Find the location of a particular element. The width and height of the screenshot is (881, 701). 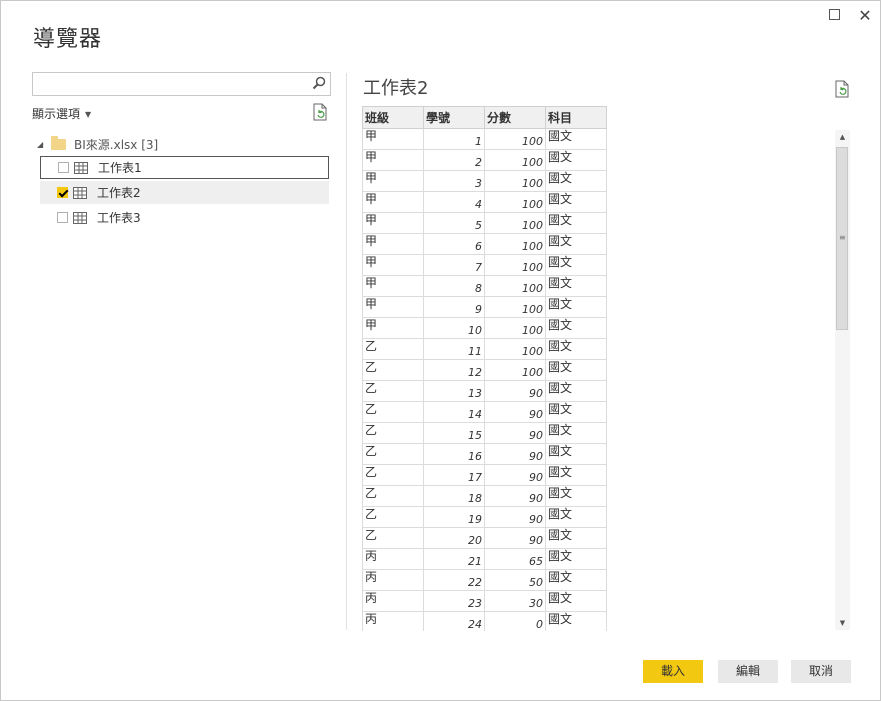

table-row: 丙 22 50 國文 is located at coordinates (484, 580).